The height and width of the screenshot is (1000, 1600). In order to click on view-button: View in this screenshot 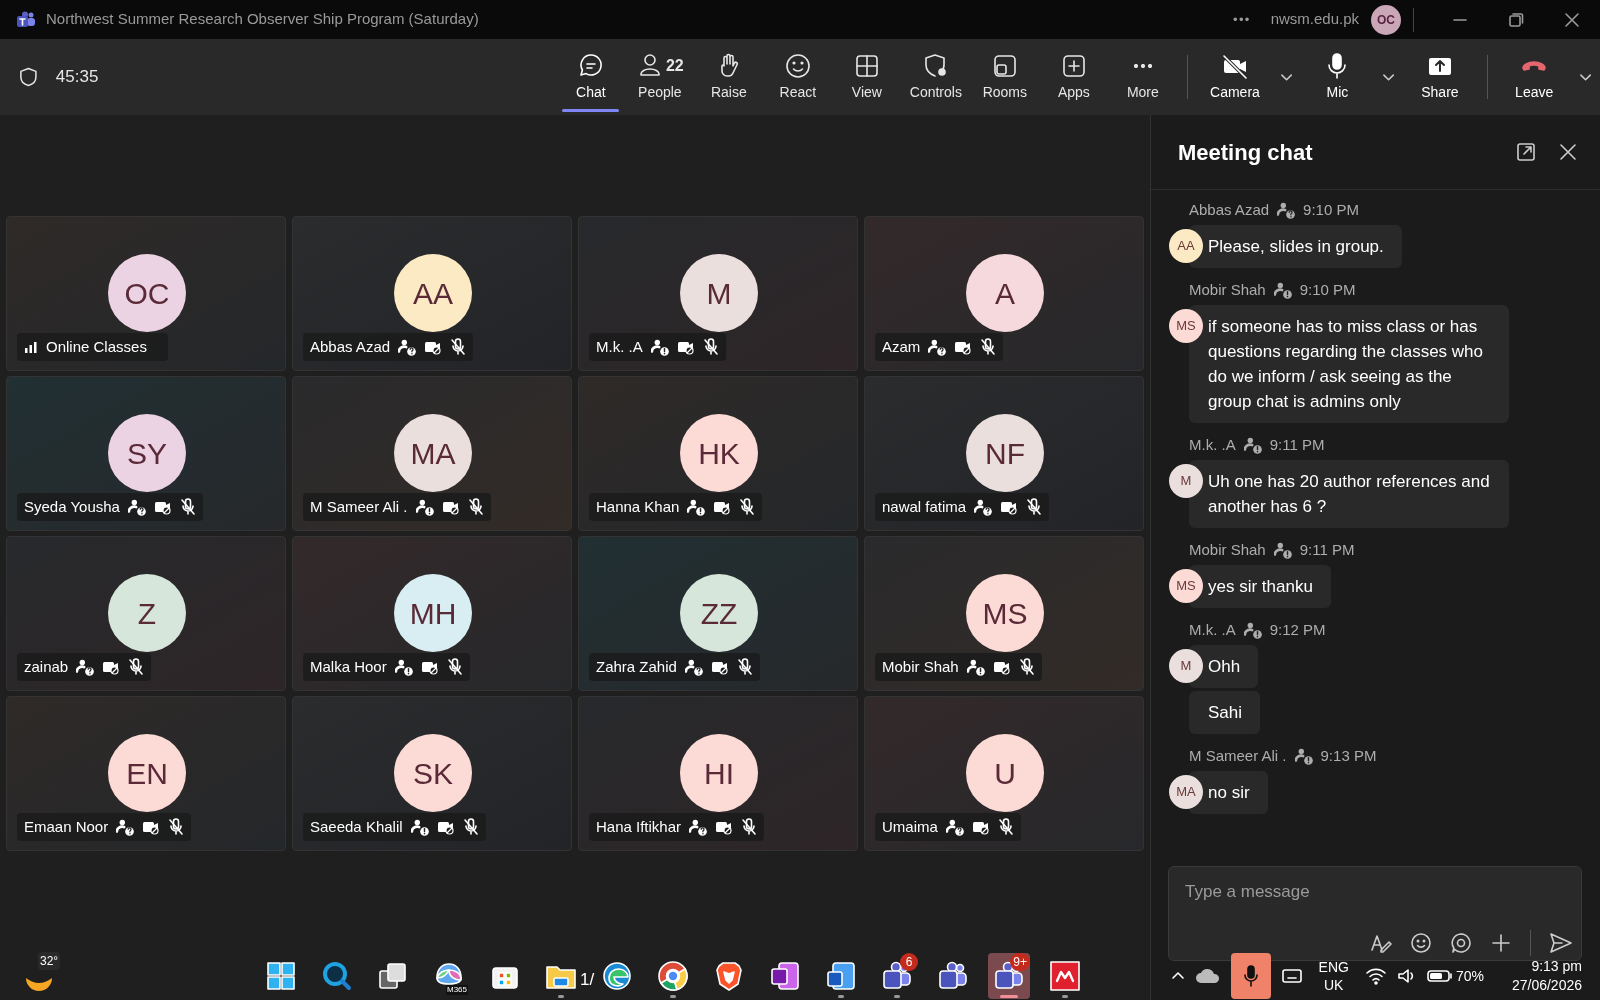, I will do `click(867, 77)`.